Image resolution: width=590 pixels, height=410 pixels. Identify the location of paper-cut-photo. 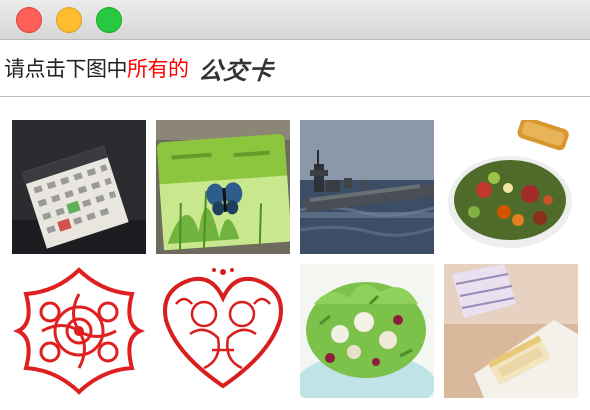
(79, 331).